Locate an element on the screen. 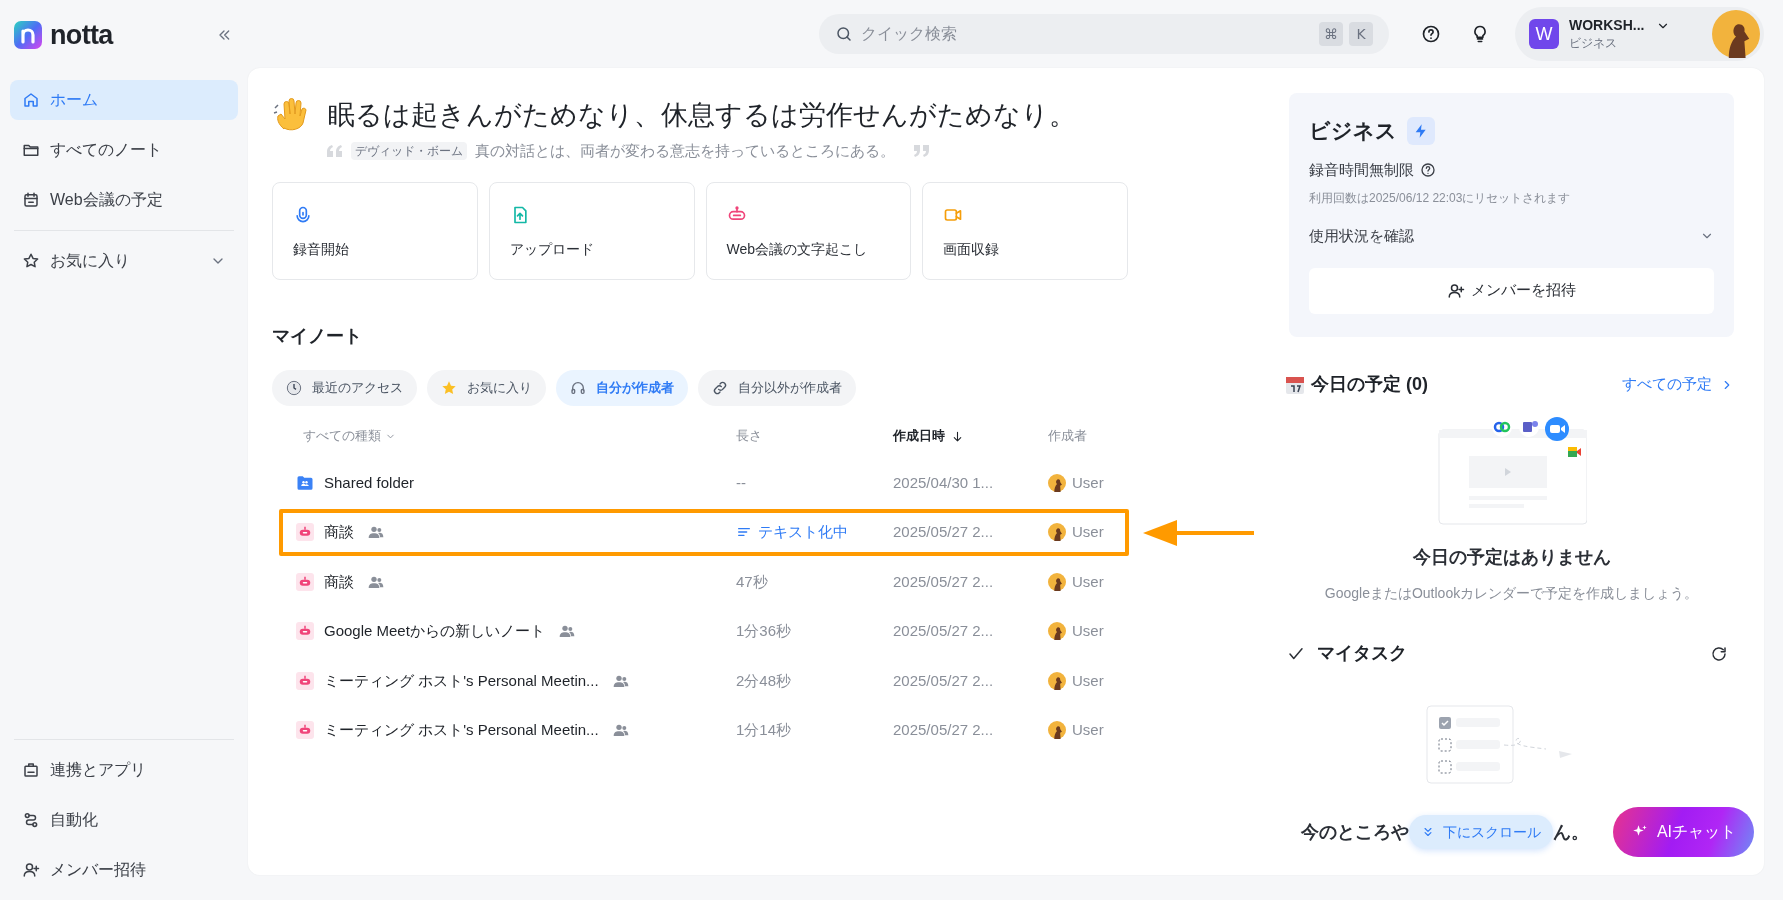 The image size is (1783, 900). sidebar-item: 自動化 is located at coordinates (124, 820).